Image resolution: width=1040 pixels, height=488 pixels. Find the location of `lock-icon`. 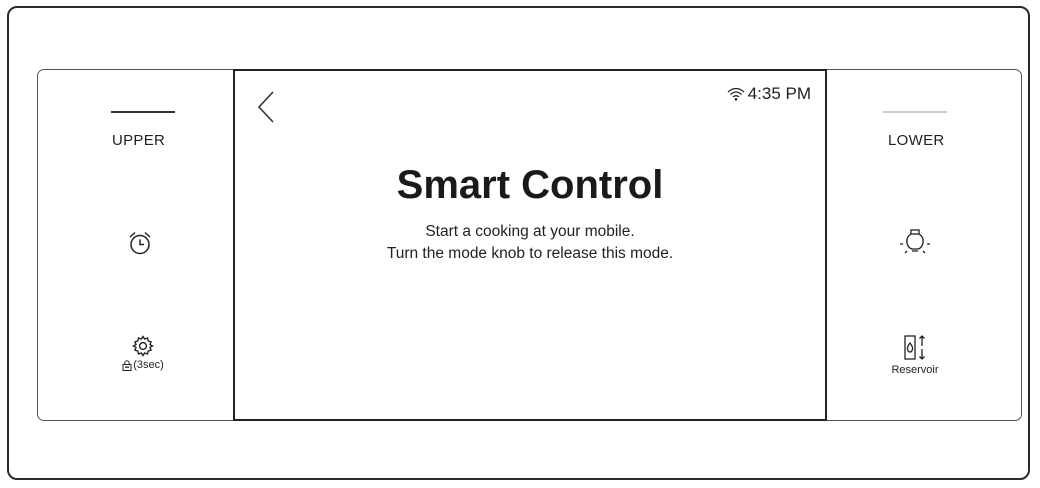

lock-icon is located at coordinates (127, 365).